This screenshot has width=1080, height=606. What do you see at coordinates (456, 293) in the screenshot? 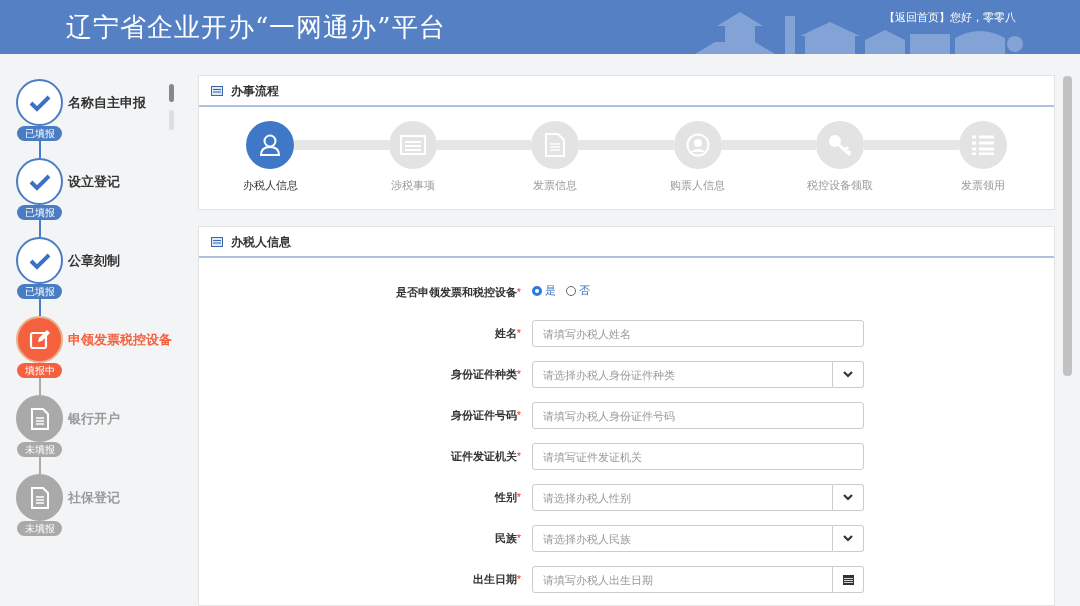
I see `field-label: 是否申领发票和税控设备` at bounding box center [456, 293].